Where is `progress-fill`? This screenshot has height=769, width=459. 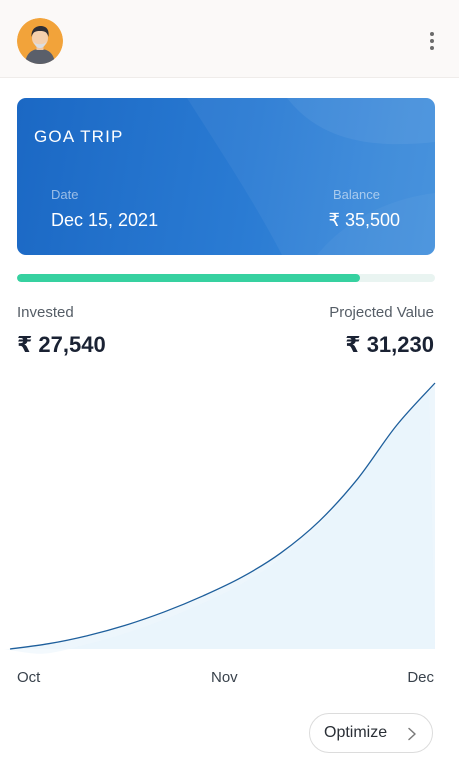 progress-fill is located at coordinates (188, 278).